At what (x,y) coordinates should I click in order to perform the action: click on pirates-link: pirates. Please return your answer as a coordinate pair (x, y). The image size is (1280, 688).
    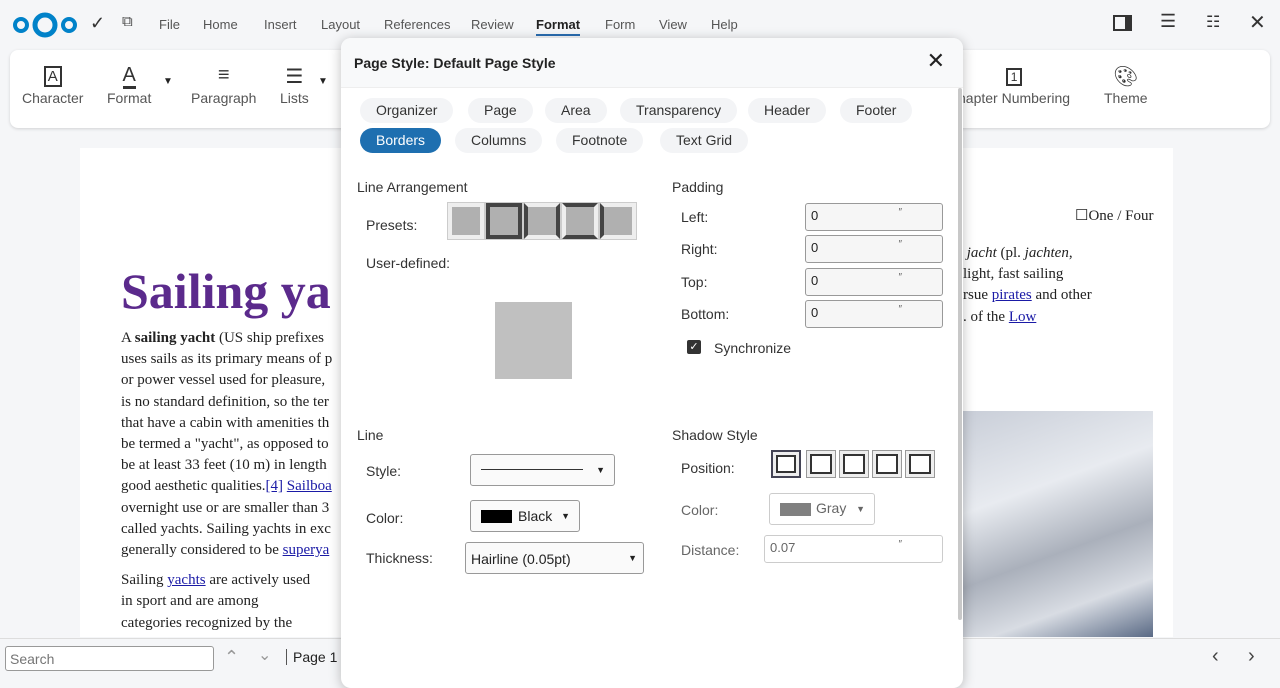
    Looking at the image, I should click on (1012, 295).